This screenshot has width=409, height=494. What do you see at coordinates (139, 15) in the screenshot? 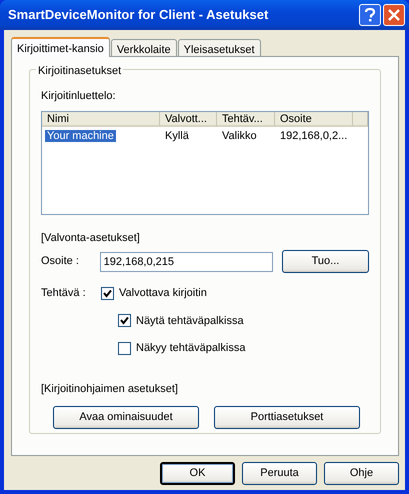
I see `window-title: SmartDeviceMonitor for Client - Asetukset` at bounding box center [139, 15].